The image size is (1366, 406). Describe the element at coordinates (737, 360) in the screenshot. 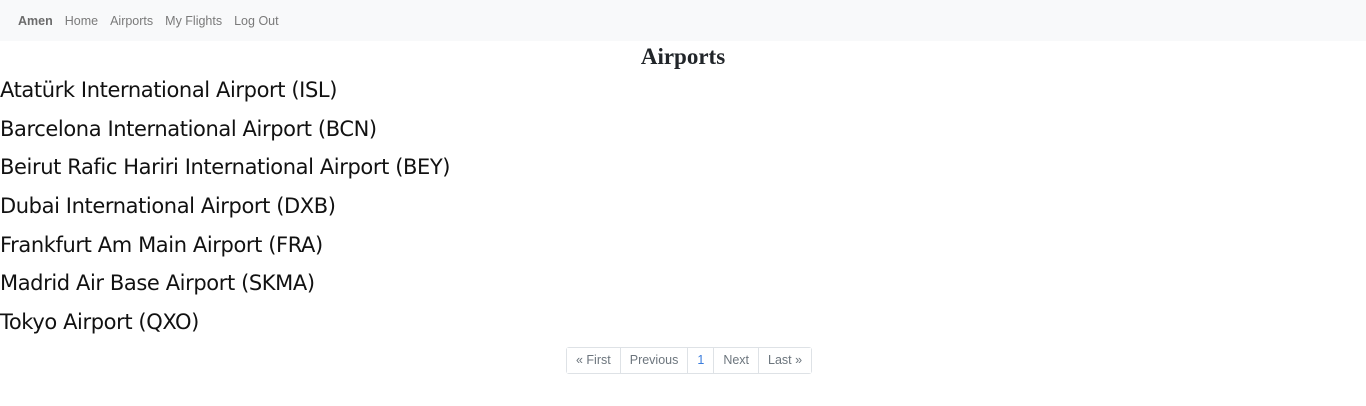

I see `next-page-button: Next` at that location.